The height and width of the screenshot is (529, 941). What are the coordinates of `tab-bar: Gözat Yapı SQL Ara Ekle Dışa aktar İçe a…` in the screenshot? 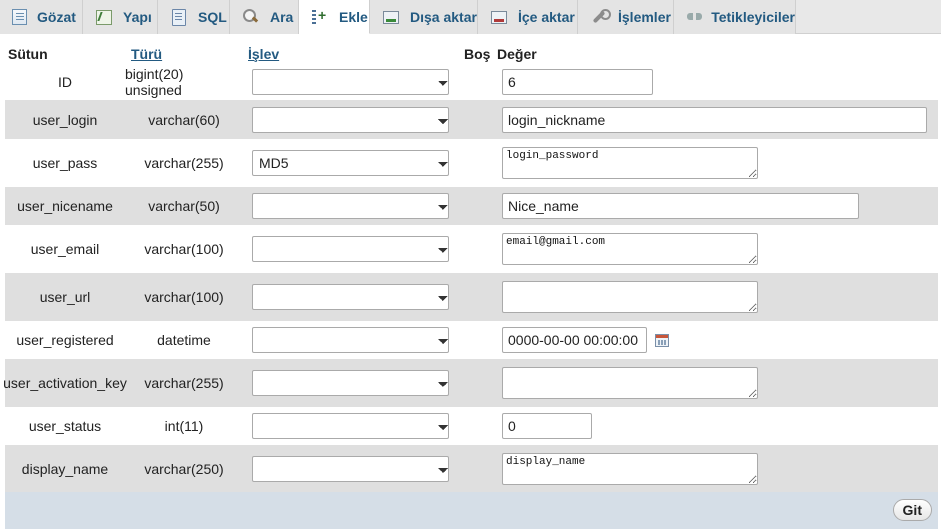 It's located at (470, 17).